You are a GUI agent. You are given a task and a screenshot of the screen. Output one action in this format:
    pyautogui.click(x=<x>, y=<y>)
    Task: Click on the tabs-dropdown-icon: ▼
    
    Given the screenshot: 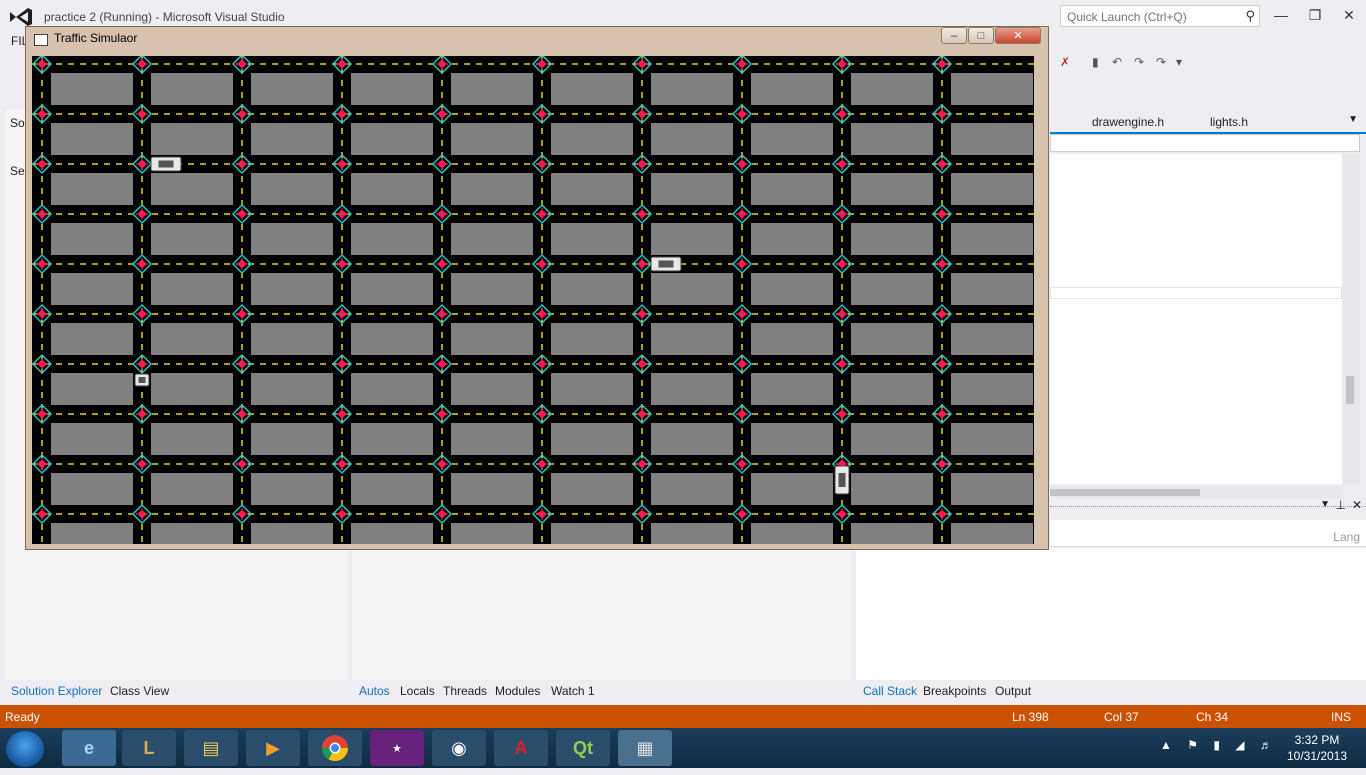 What is the action you would take?
    pyautogui.click(x=1353, y=119)
    